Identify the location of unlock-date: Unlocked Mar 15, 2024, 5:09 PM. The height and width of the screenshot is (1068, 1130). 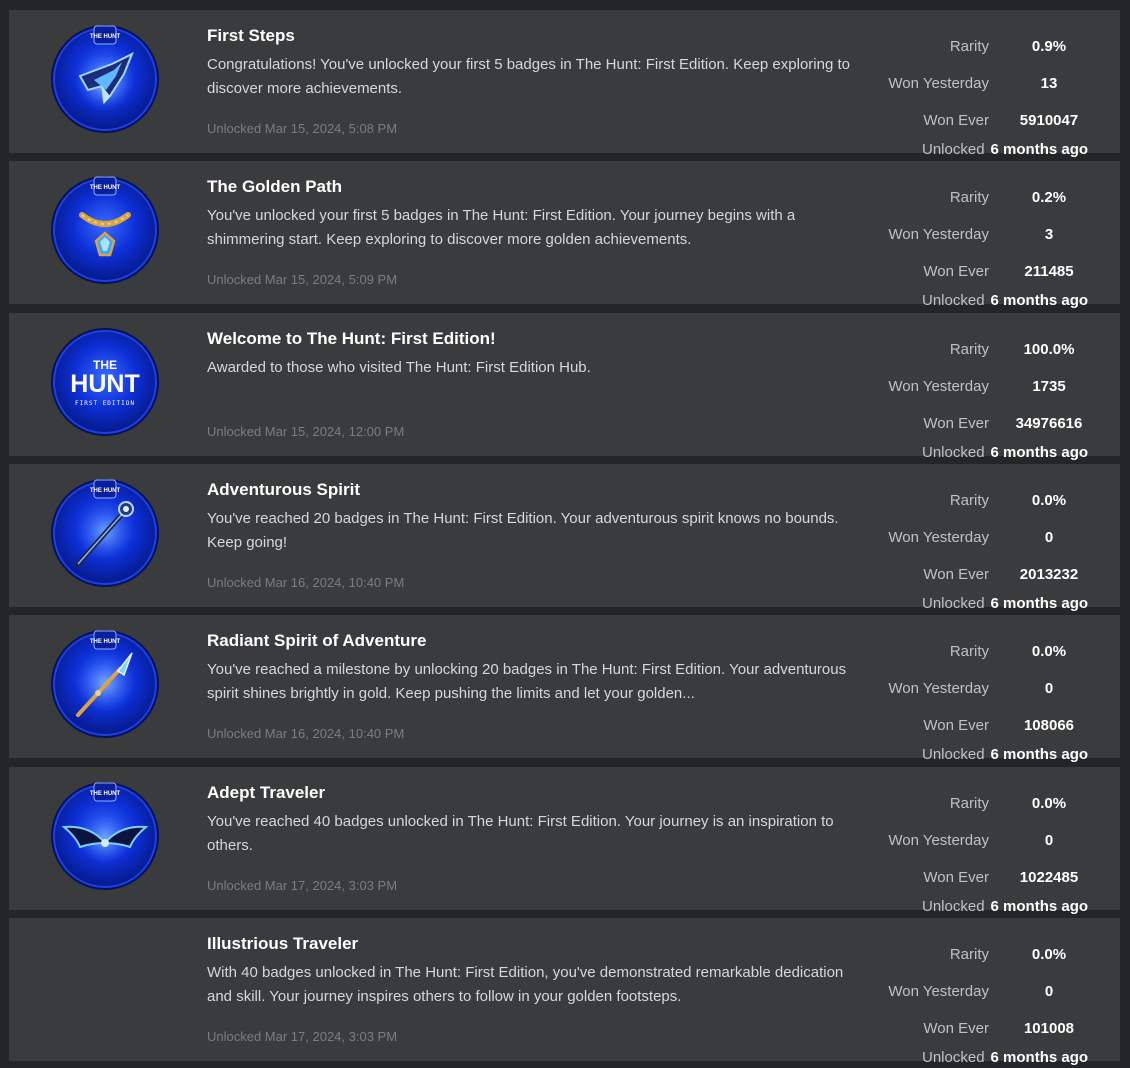
(302, 279).